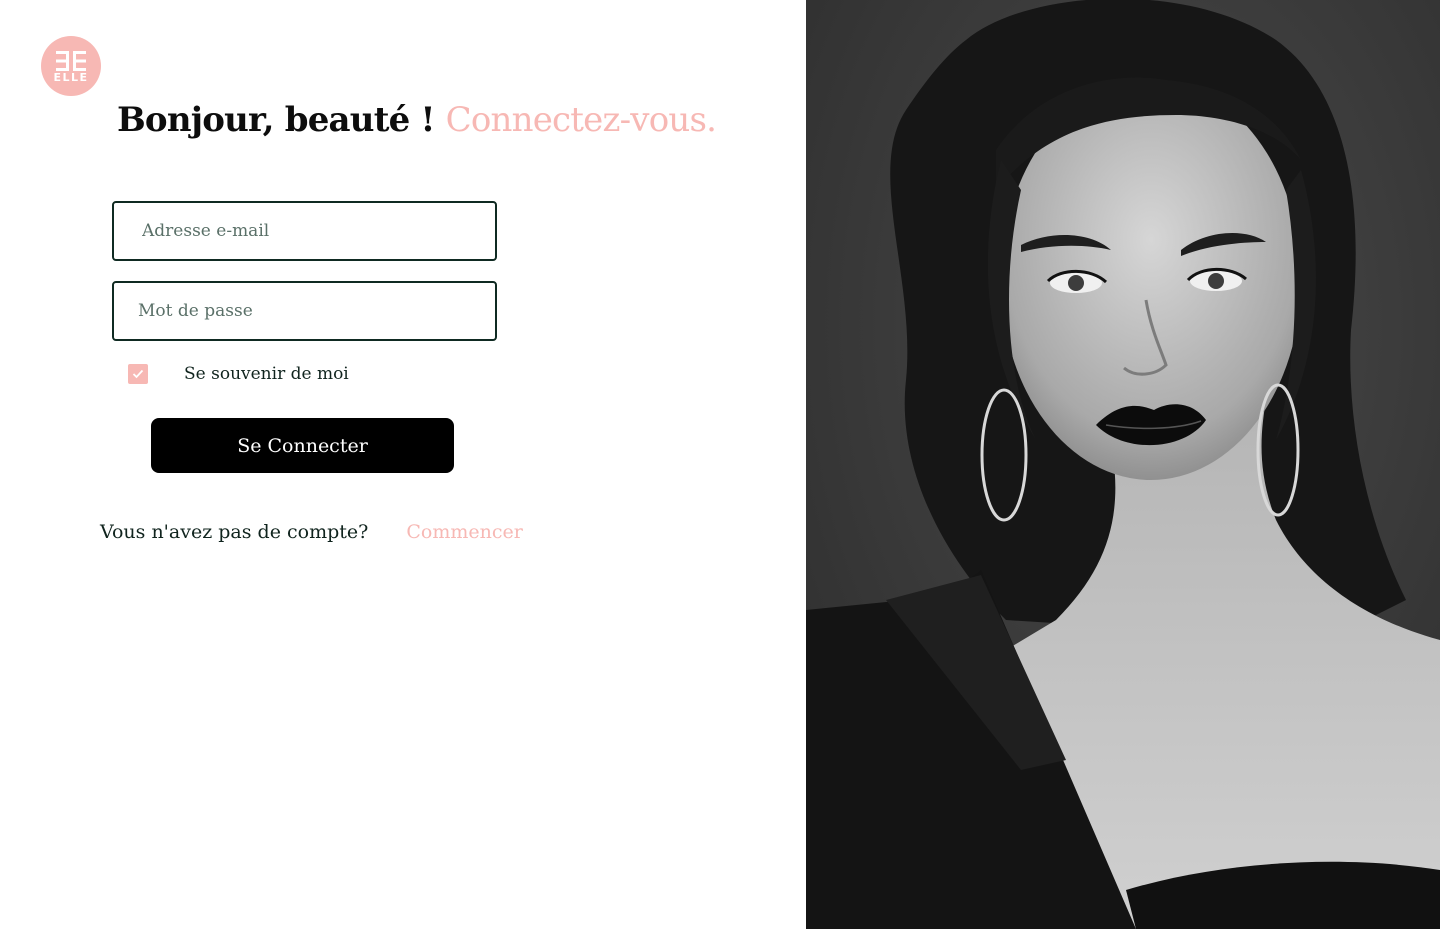  I want to click on password-field-wrapper, so click(304, 311).